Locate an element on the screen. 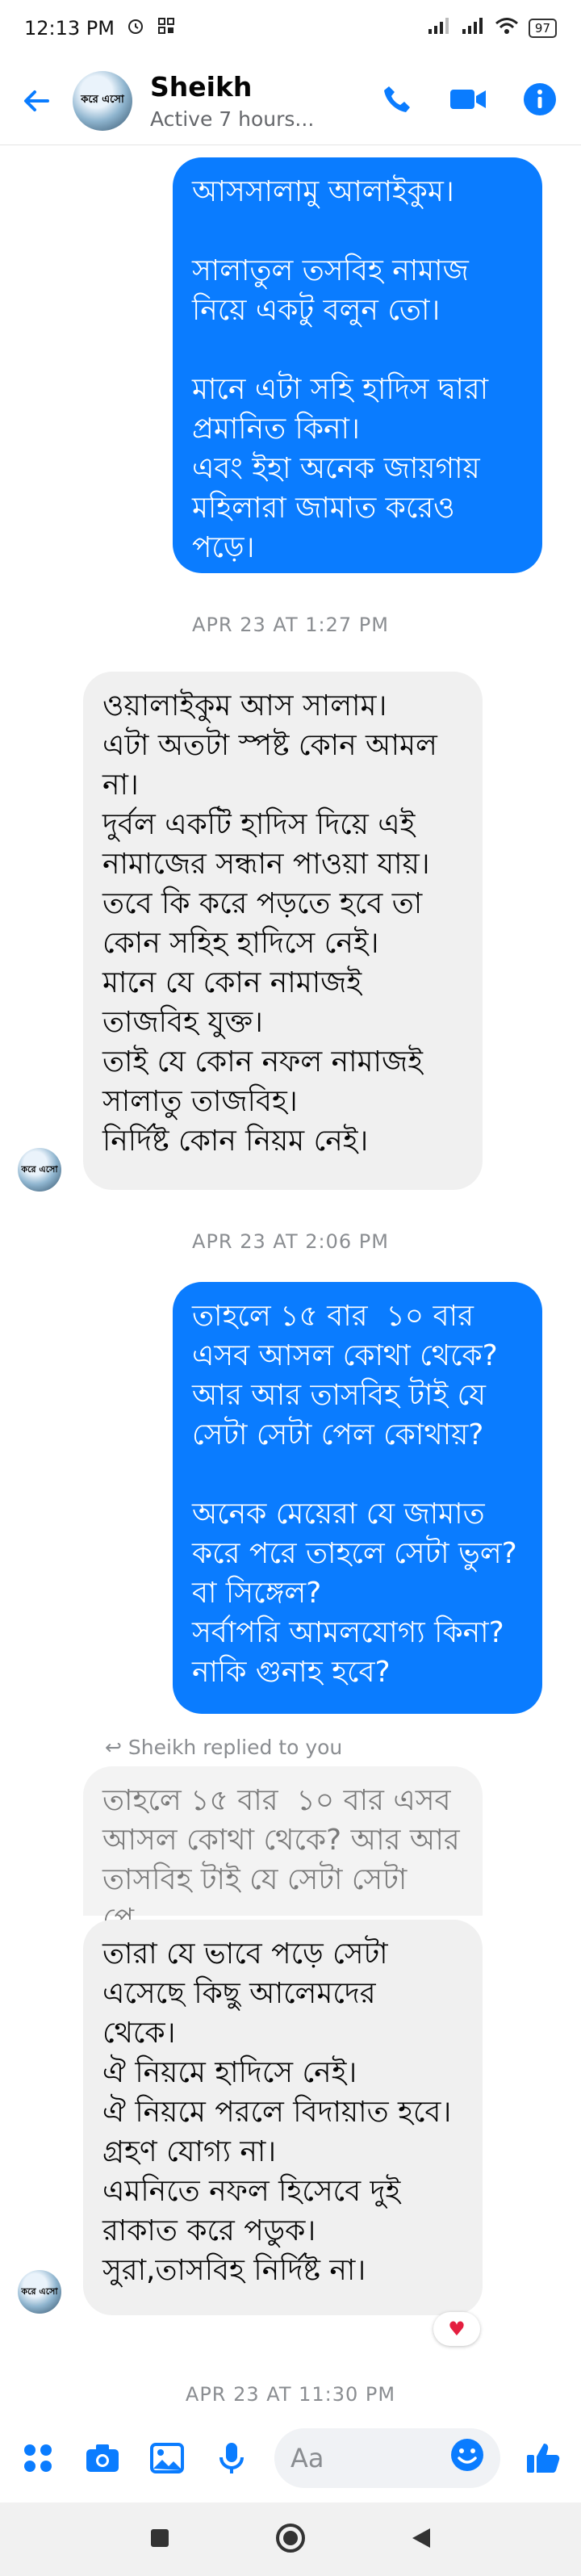 This screenshot has width=581, height=2576. video-camera-icon is located at coordinates (468, 99).